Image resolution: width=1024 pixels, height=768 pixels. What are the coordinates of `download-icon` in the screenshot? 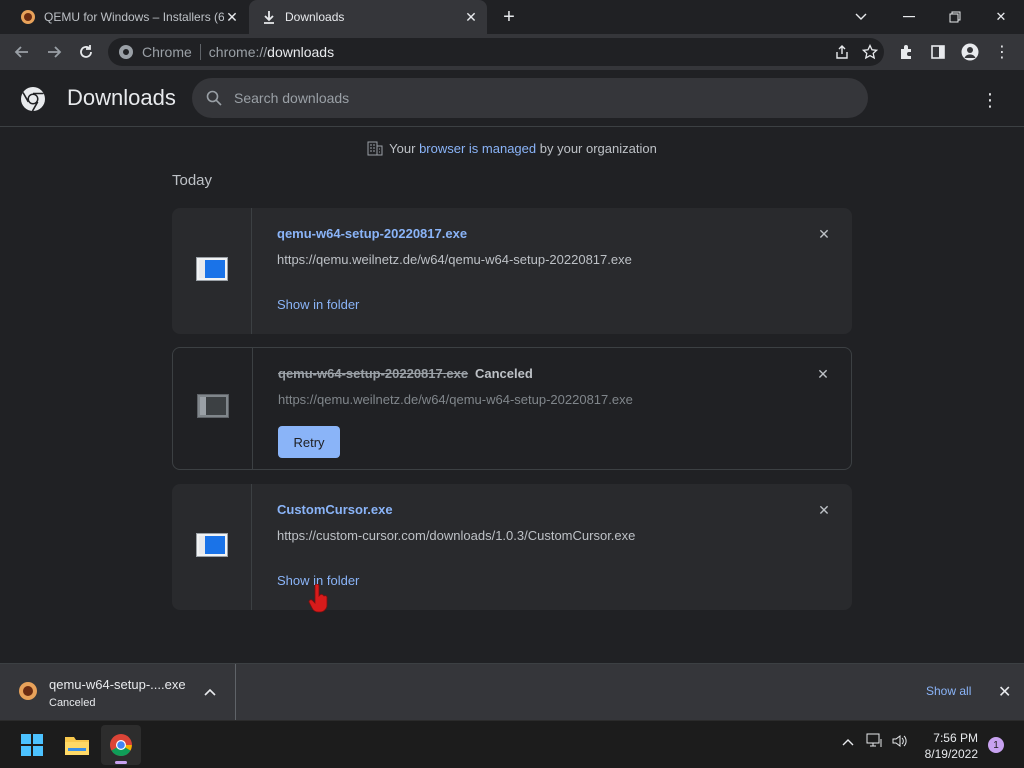 It's located at (269, 17).